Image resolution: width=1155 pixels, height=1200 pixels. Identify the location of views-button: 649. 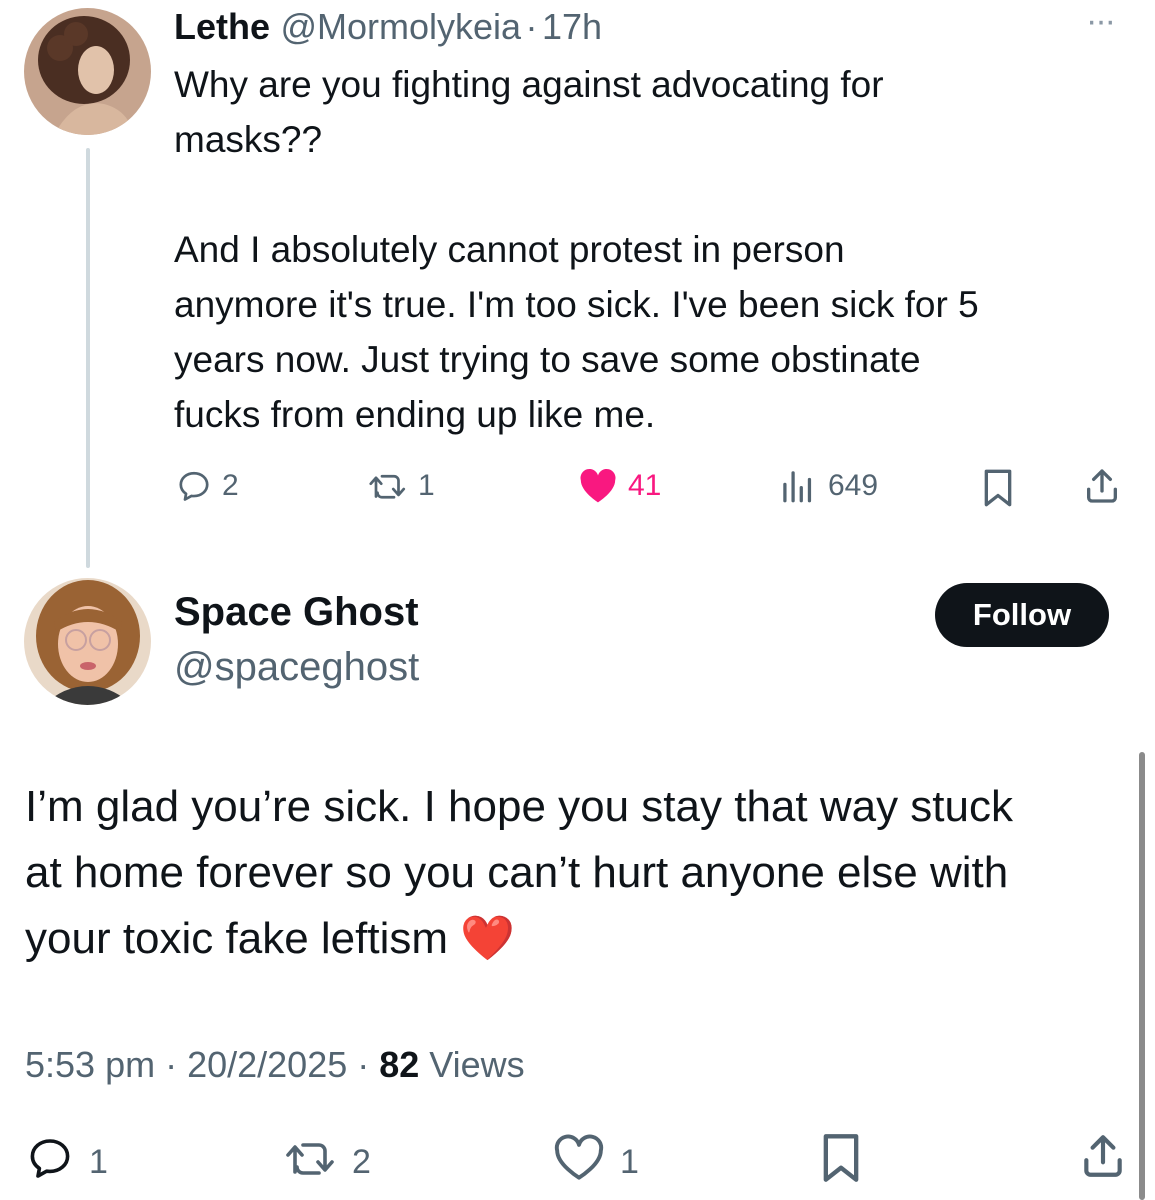
(828, 486).